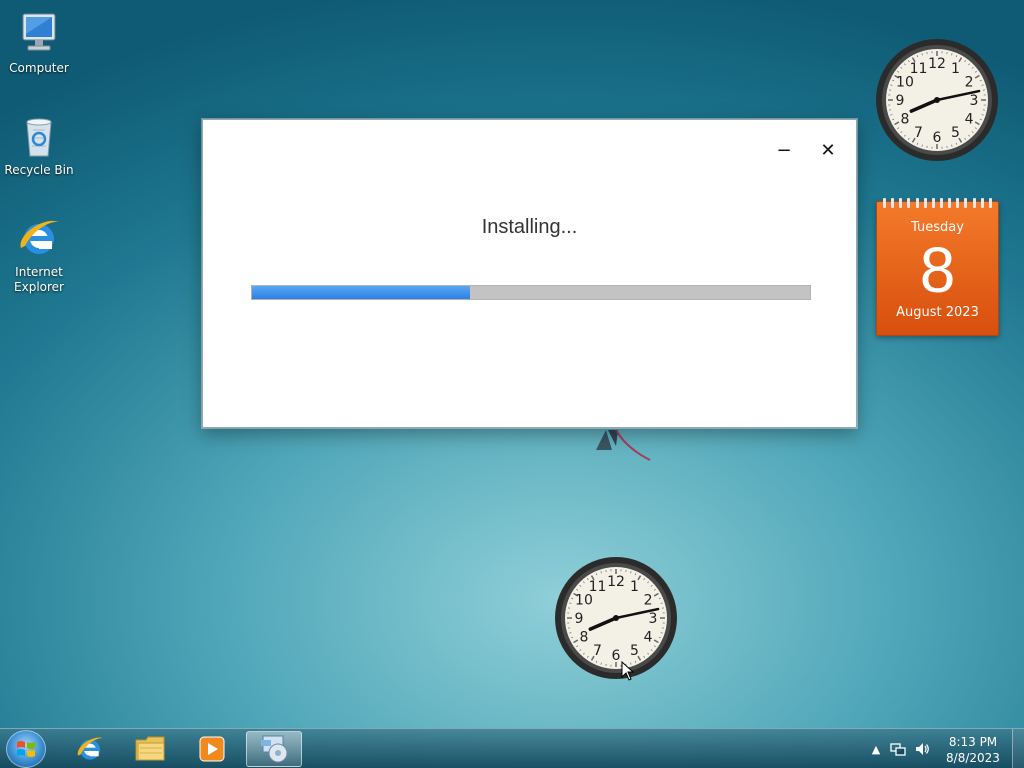 This screenshot has height=768, width=1024. Describe the element at coordinates (1018, 748) in the screenshot. I see `show-desktop-button` at that location.